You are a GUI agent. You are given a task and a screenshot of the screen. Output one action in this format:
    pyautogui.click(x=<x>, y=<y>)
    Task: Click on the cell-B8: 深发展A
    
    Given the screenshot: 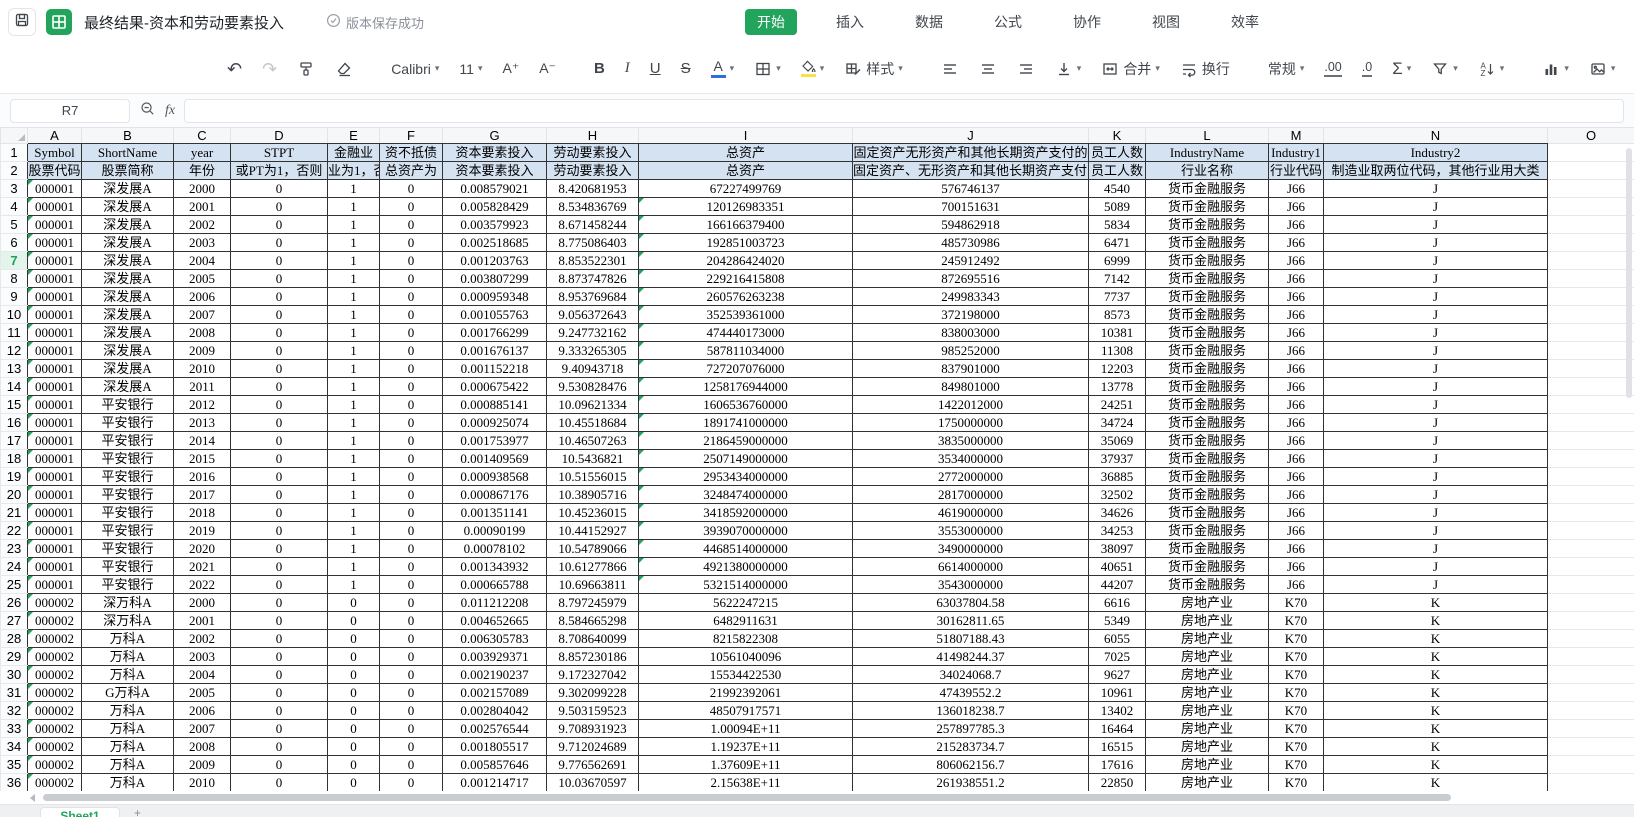 What is the action you would take?
    pyautogui.click(x=127, y=278)
    